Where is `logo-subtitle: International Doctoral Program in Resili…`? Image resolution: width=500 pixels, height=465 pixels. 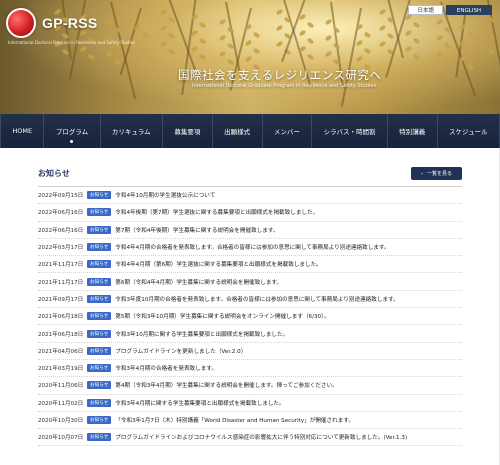
logo-subtitle: International Doctoral Program in Resili… is located at coordinates (72, 42).